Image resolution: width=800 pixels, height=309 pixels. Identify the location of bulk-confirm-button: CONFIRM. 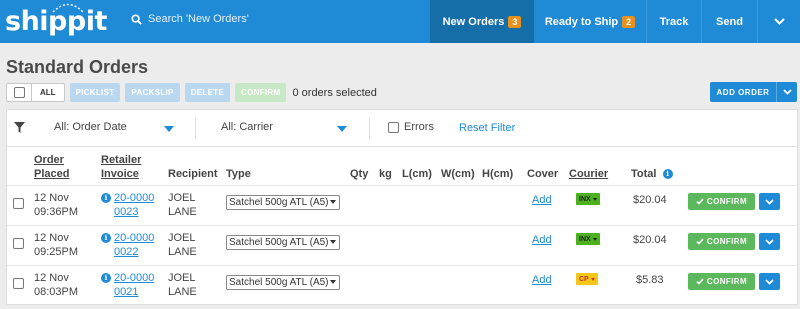
(261, 92).